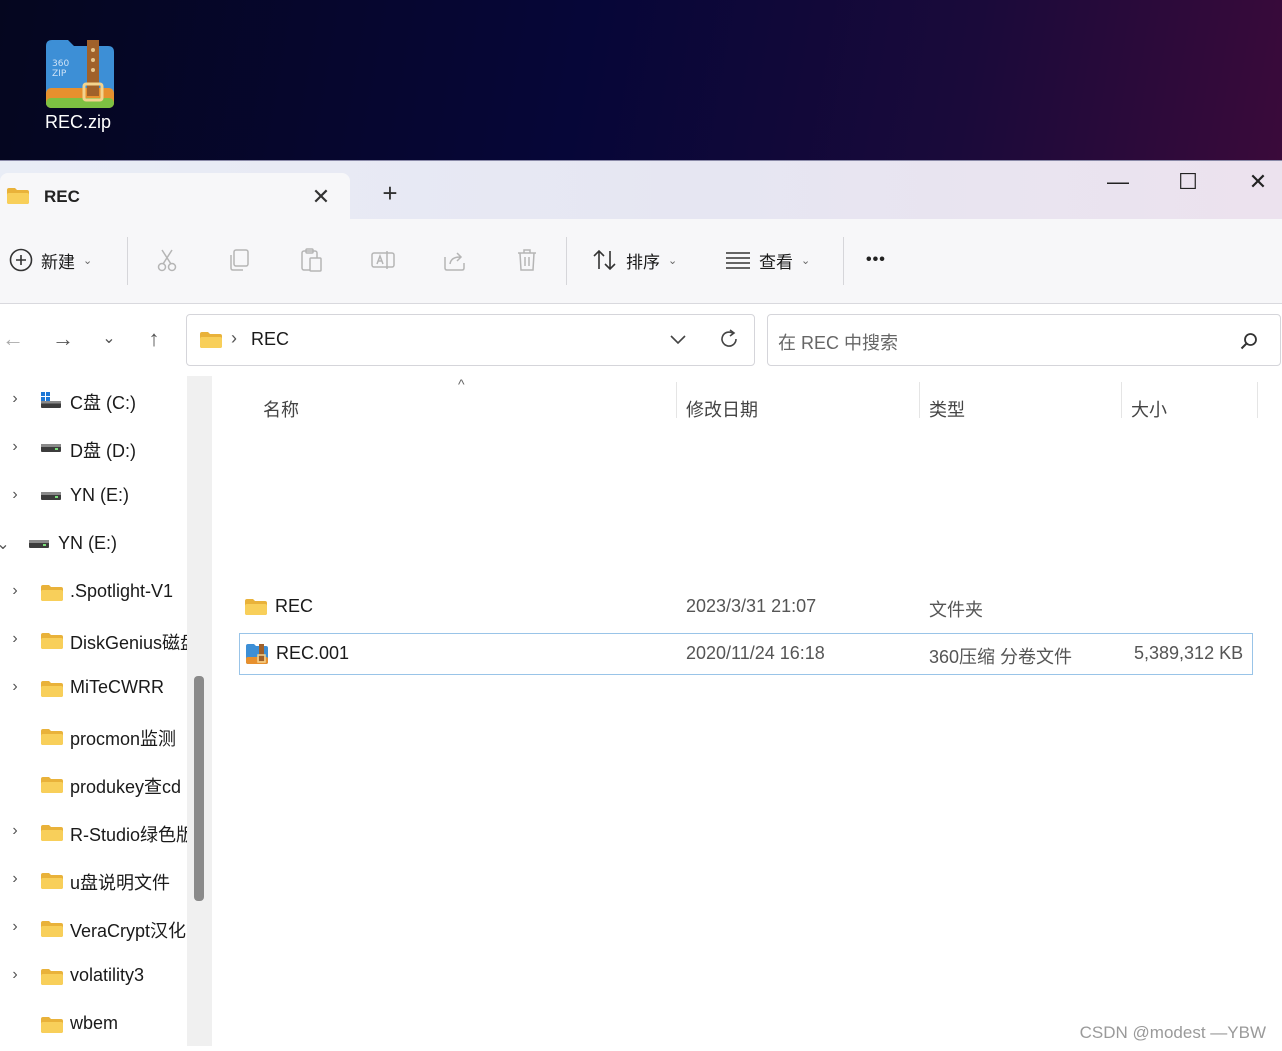  I want to click on view-button: 查看 ⌄, so click(767, 260).